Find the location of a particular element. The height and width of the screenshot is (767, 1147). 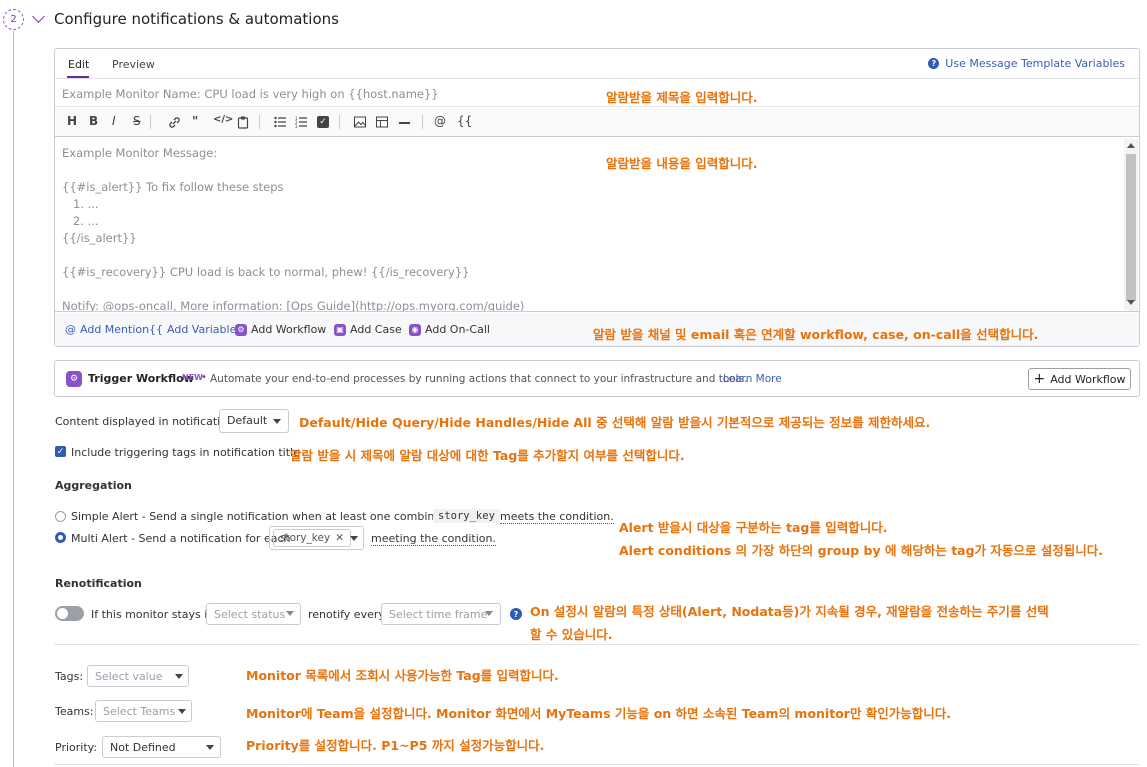

renotify-prefix: If this monitor stays in is located at coordinates (153, 614).